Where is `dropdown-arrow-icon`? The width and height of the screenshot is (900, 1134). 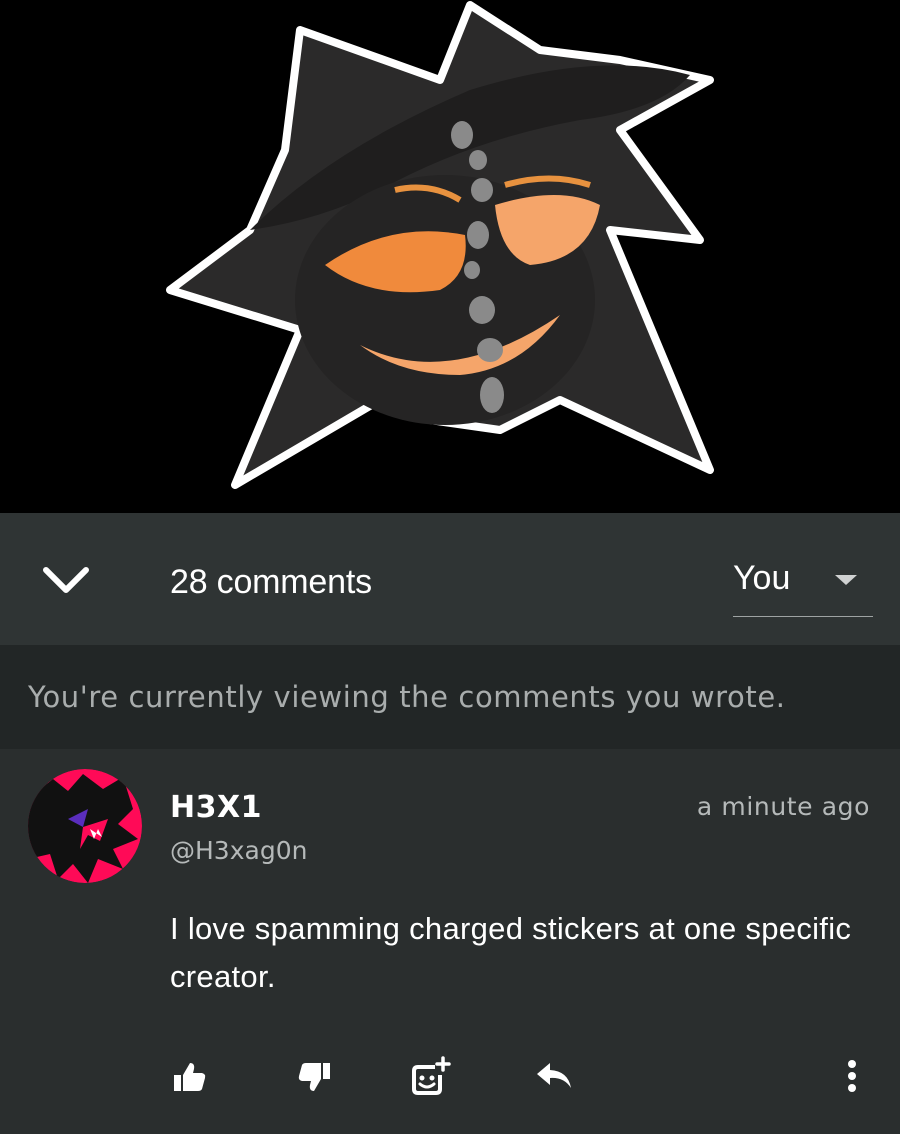
dropdown-arrow-icon is located at coordinates (846, 580).